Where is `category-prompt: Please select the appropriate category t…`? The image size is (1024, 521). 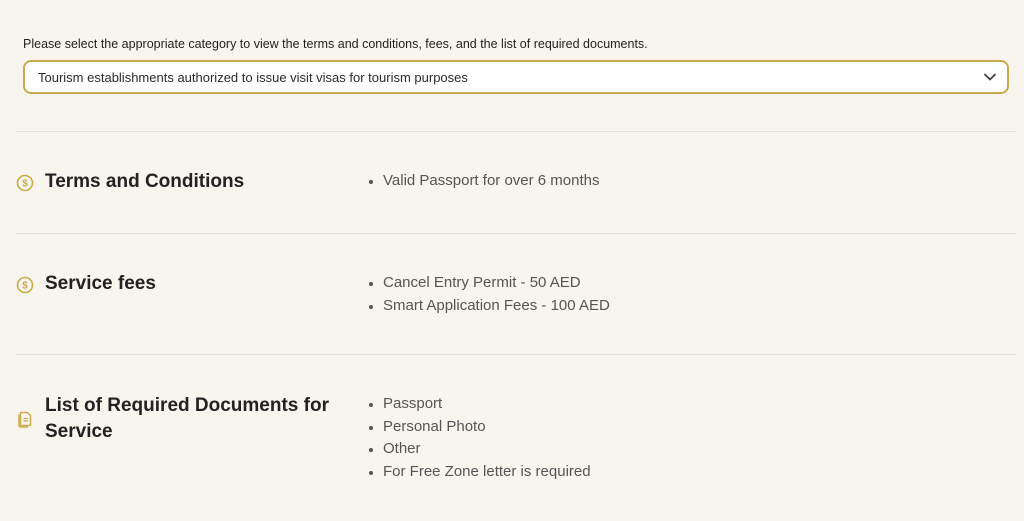
category-prompt: Please select the appropriate category t… is located at coordinates (335, 44).